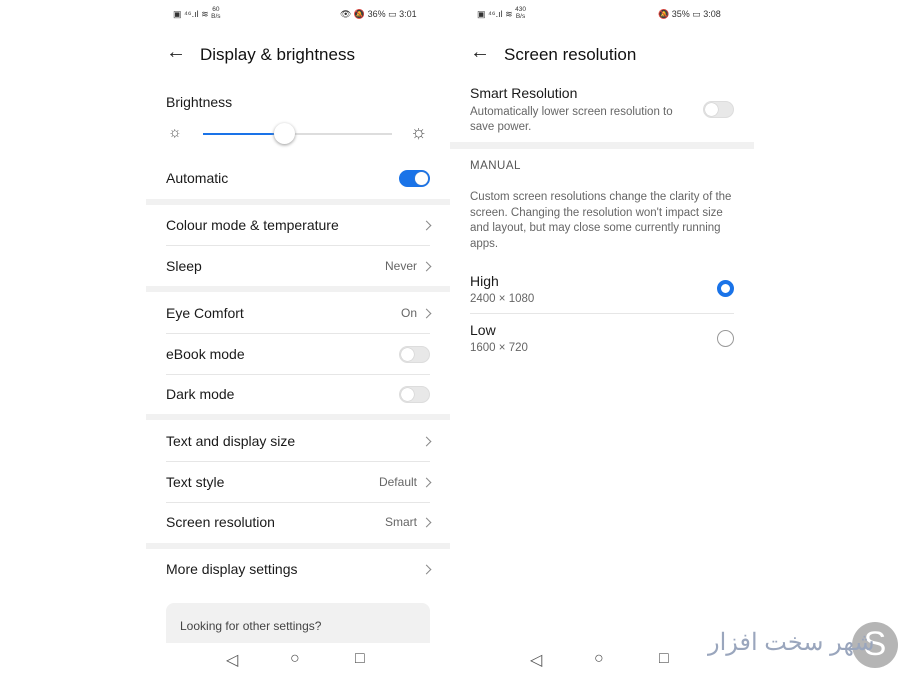 This screenshot has width=900, height=675. I want to click on sun-small-icon: ☼, so click(175, 132).